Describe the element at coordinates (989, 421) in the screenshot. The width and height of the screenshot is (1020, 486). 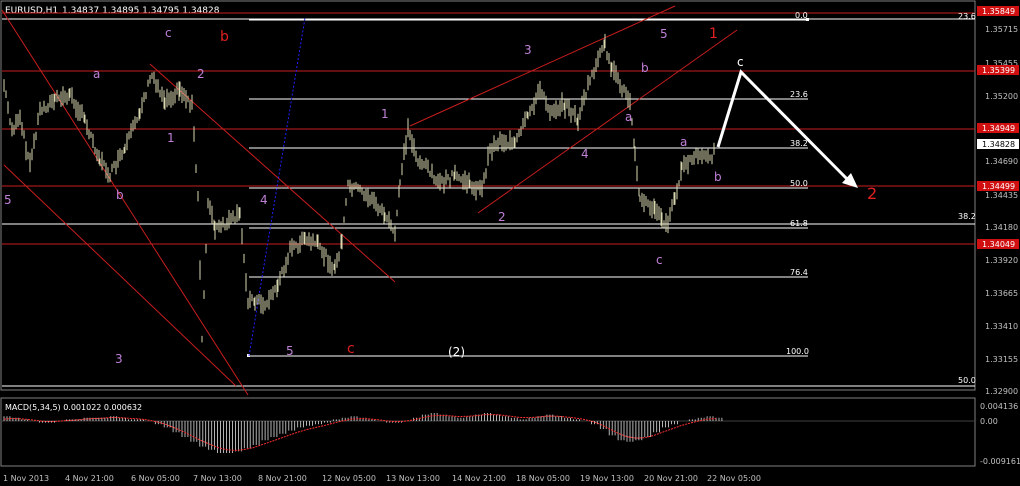
I see `macd-axis-zero: 0.00` at that location.